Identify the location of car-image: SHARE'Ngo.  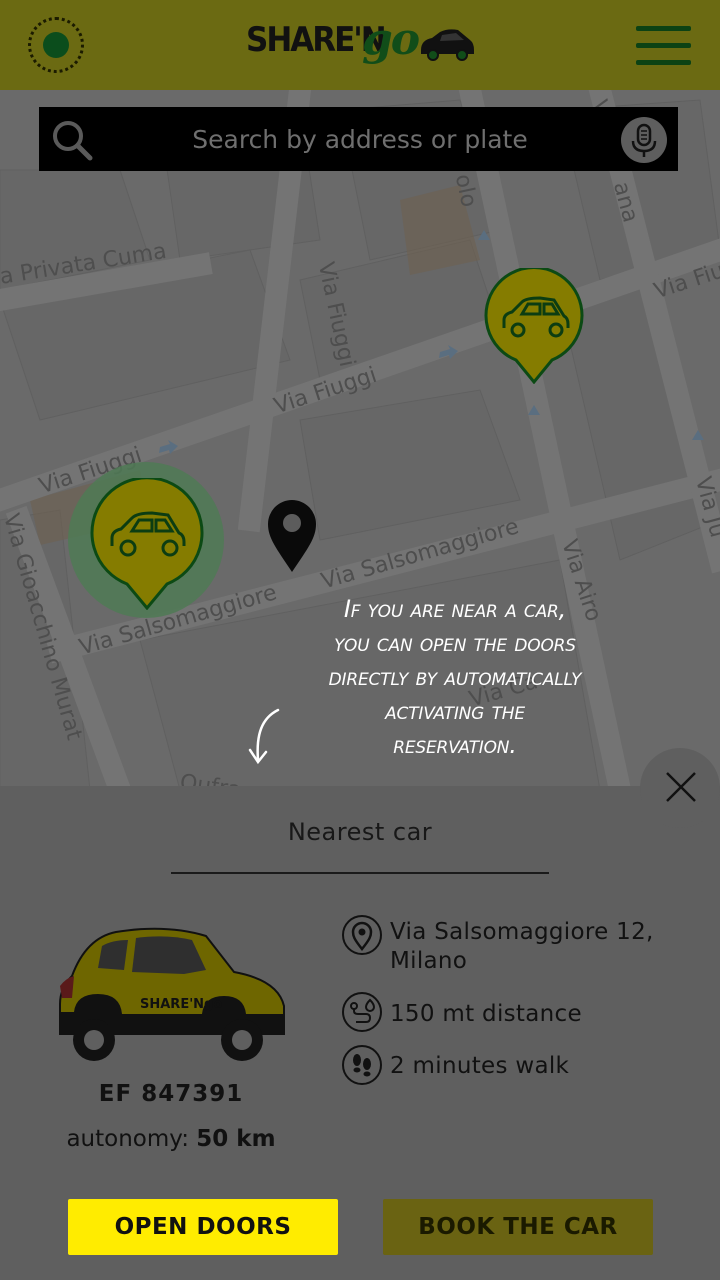
(172, 994).